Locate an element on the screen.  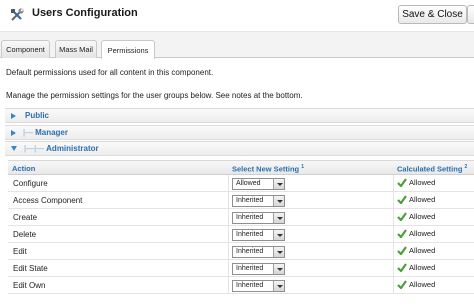
table-row: Access Component Inherited Allowed is located at coordinates (241, 200).